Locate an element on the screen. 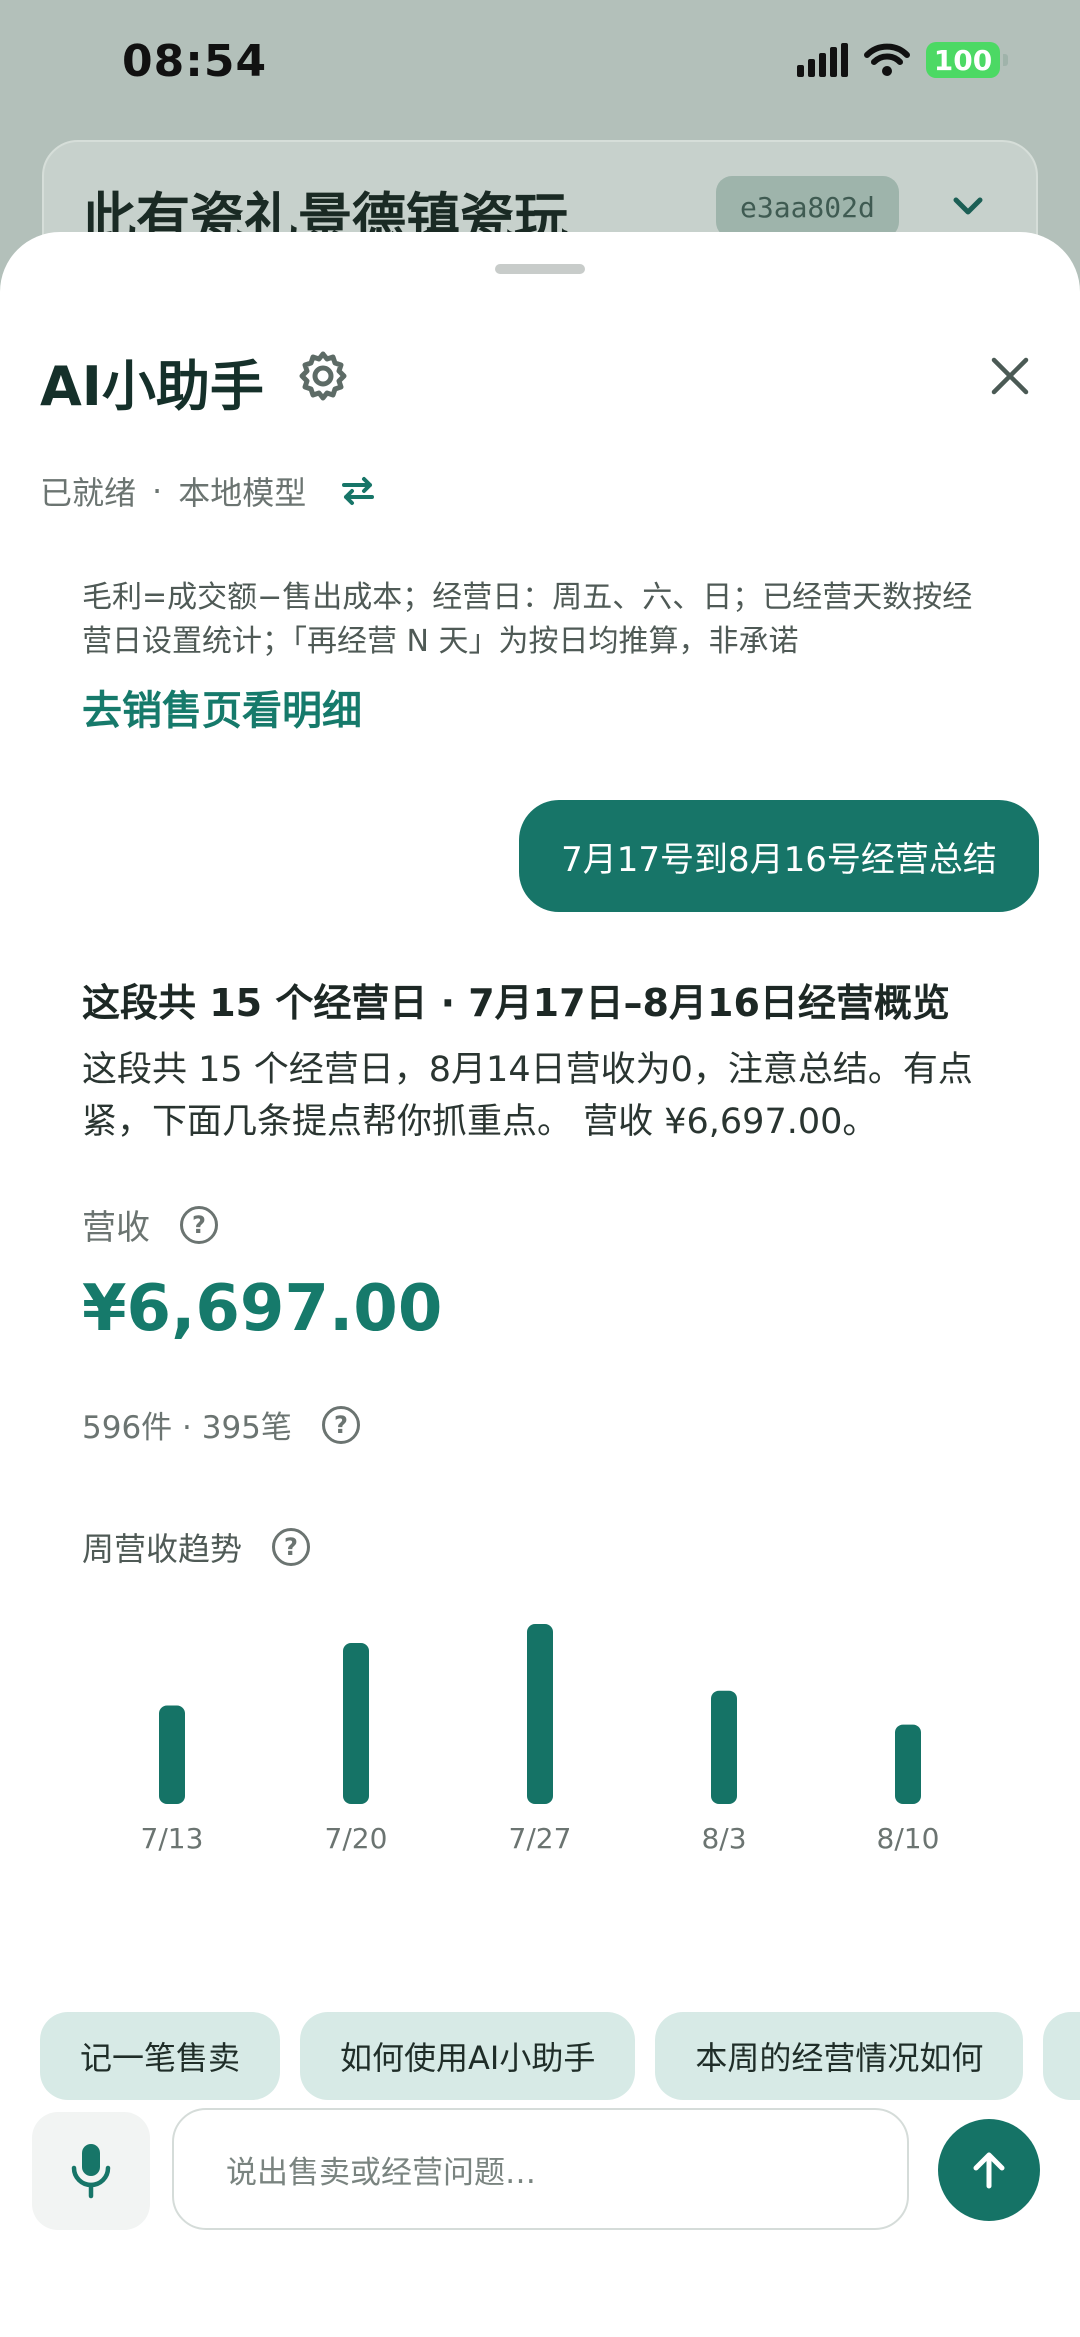  bar-chart: 7/13 7/20 7/27 8/3 8/10 is located at coordinates (540, 1739).